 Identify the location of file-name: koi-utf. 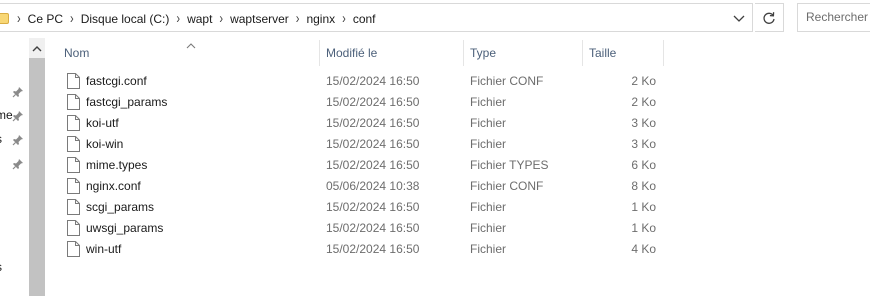
(102, 123).